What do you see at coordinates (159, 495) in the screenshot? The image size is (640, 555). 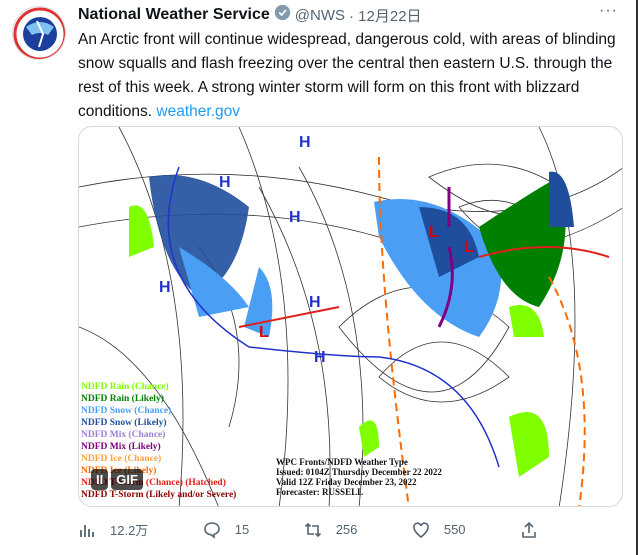 I see `legend-item: NDFD T-Storm (Likely and/or Severe)` at bounding box center [159, 495].